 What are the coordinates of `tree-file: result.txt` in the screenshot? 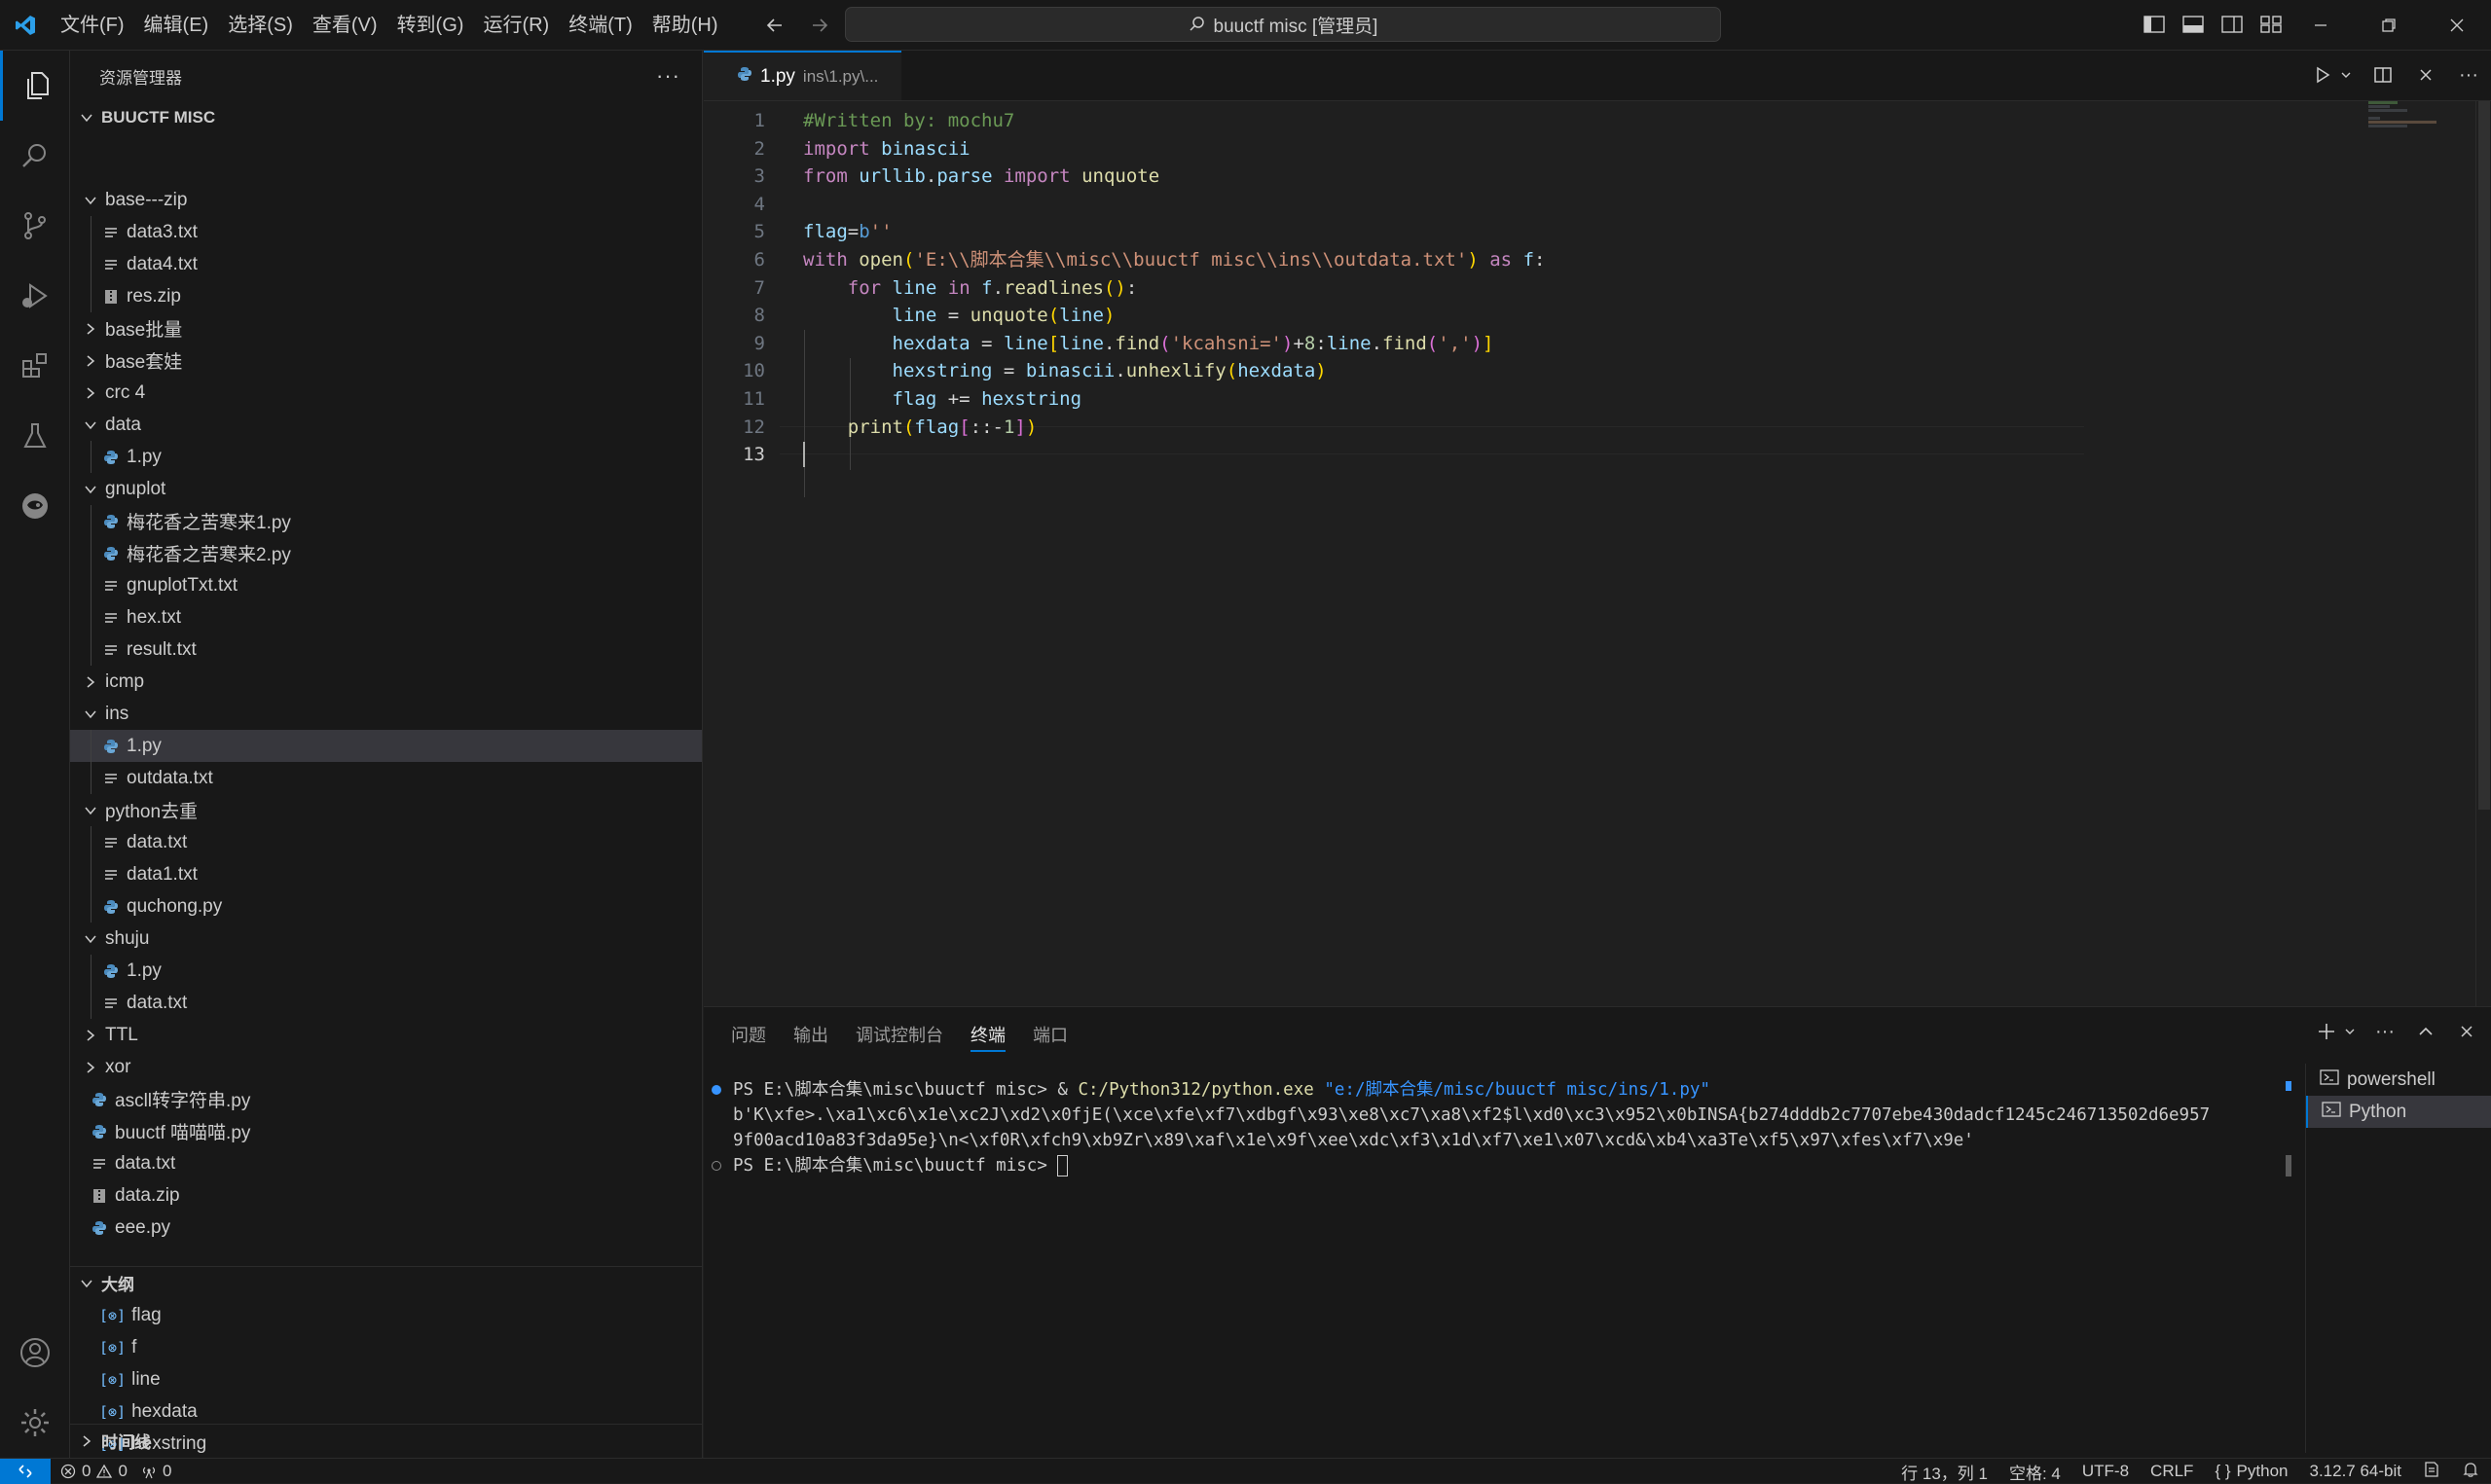 It's located at (386, 649).